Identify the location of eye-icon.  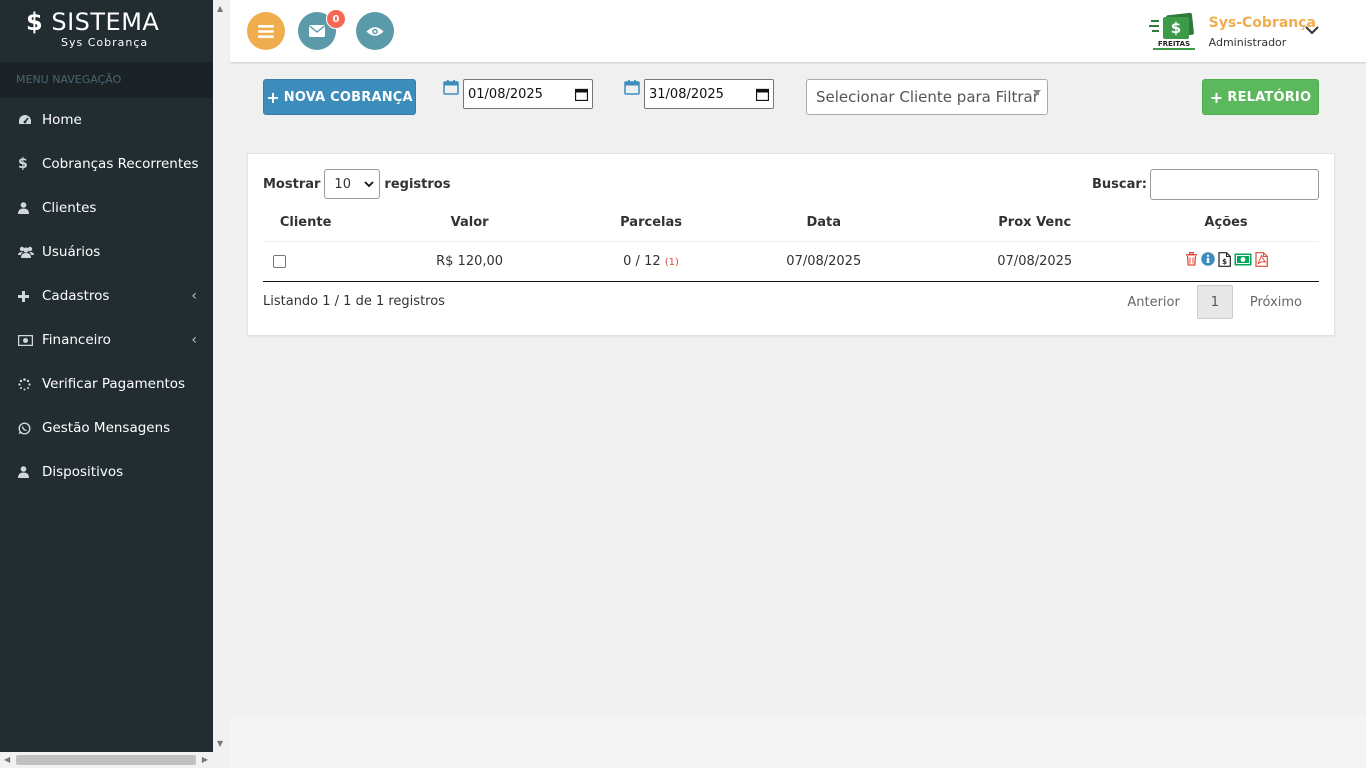
(375, 31).